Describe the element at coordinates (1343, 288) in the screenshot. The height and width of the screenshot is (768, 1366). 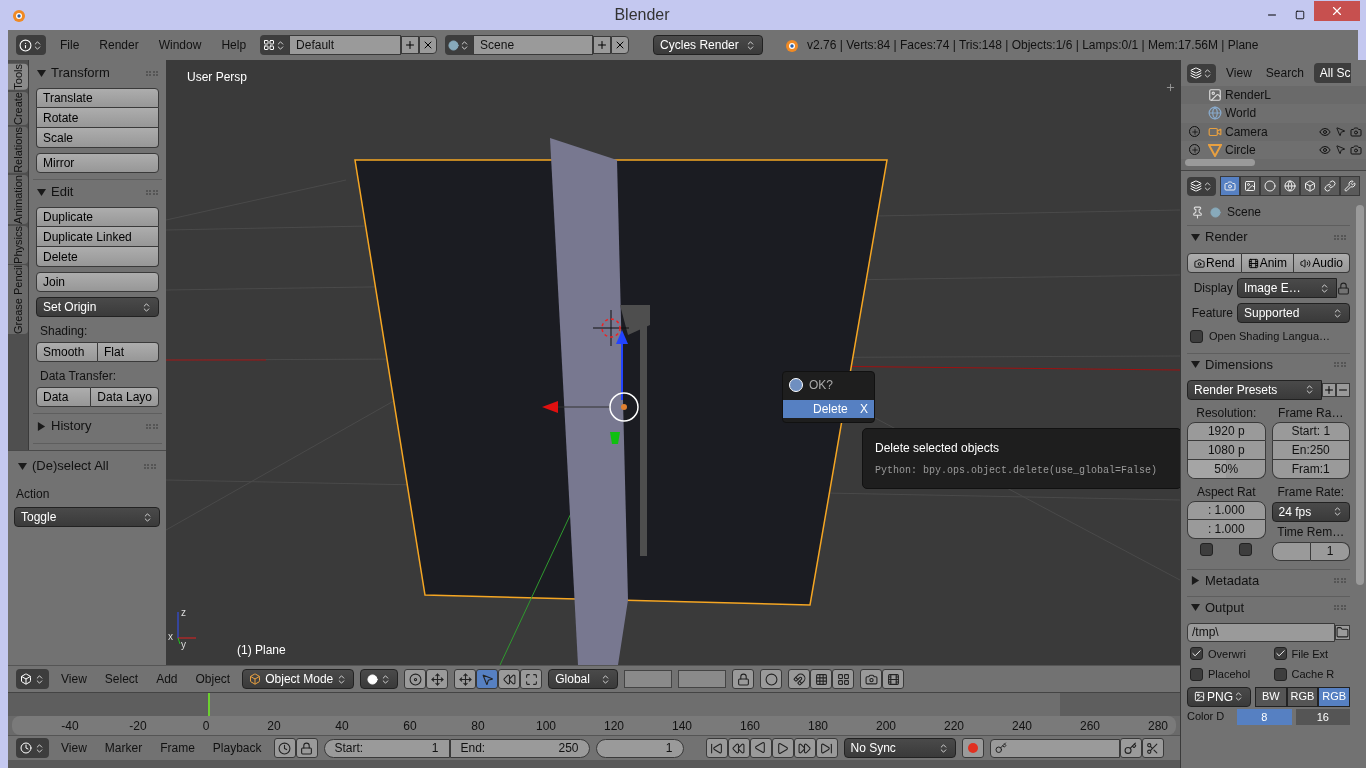
I see `lock-icon` at that location.